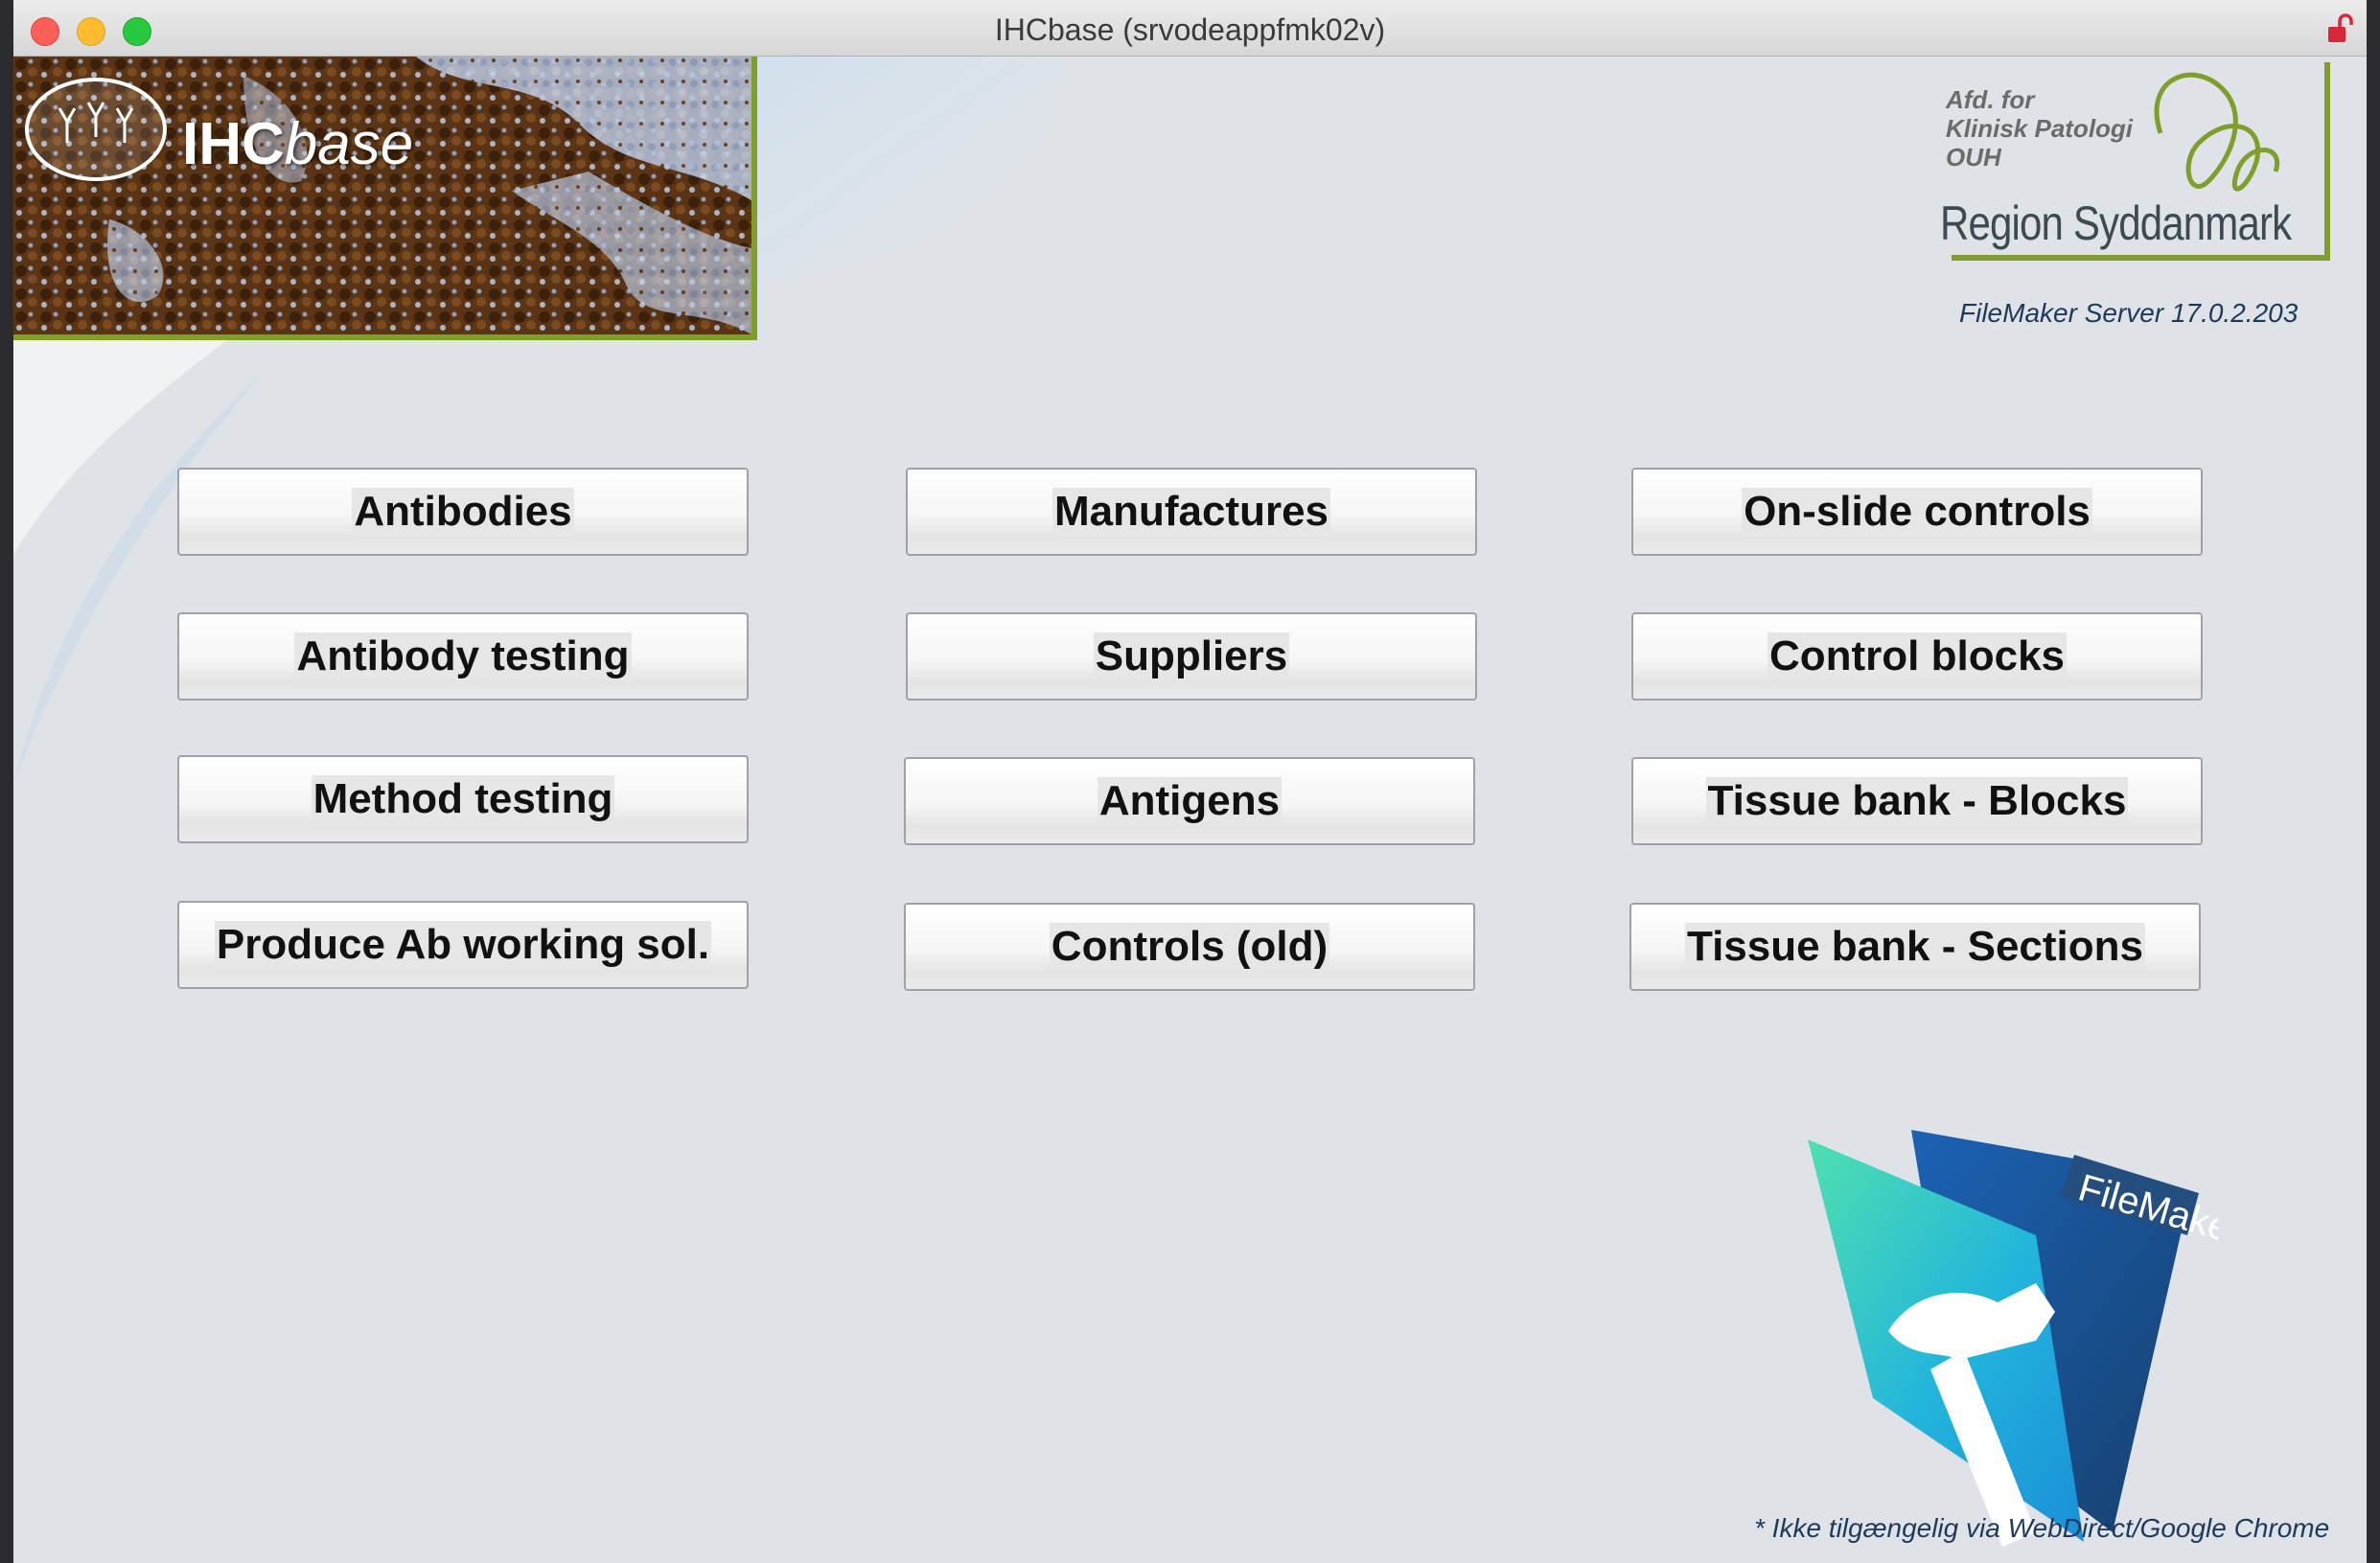 The width and height of the screenshot is (2380, 1563). I want to click on region-name: Region Syddanmark, so click(2116, 223).